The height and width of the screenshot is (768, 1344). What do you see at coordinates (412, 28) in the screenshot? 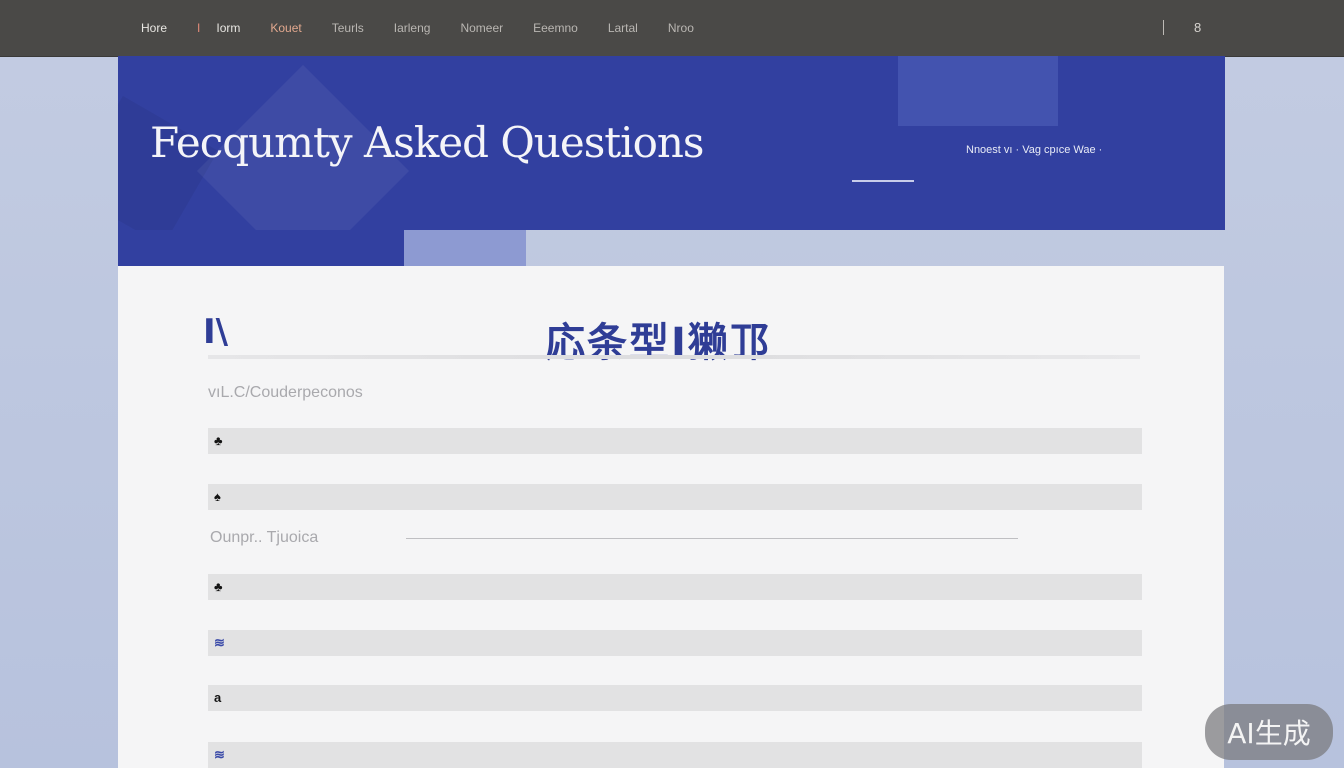
I see `nav-item-5: Iarleng` at bounding box center [412, 28].